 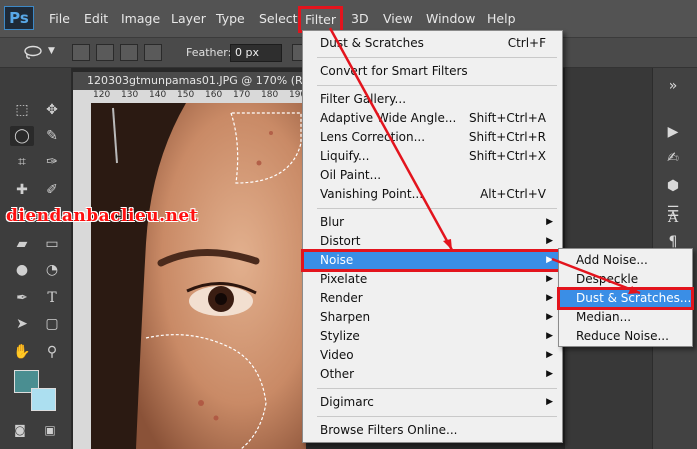 What do you see at coordinates (22, 110) in the screenshot?
I see `marquee-tool-icon: ⬚` at bounding box center [22, 110].